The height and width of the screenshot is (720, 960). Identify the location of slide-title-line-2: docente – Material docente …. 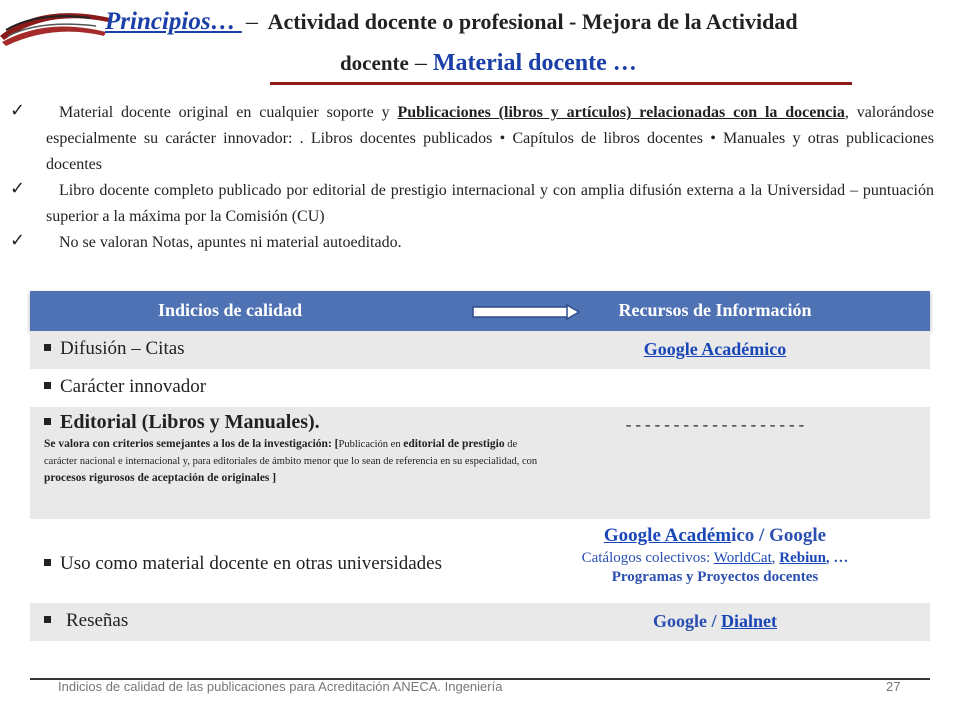
(488, 63).